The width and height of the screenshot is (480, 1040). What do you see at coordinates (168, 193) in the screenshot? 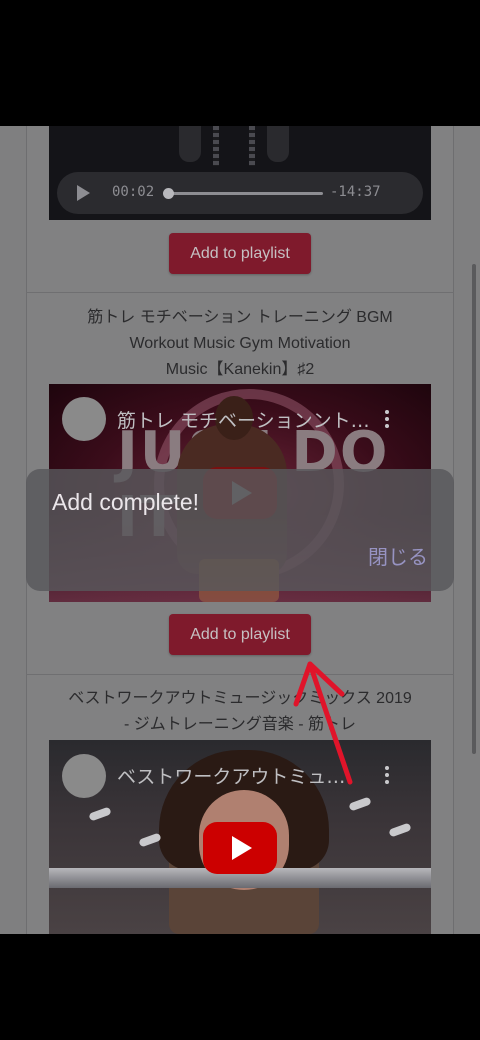
I see `seek-knob` at bounding box center [168, 193].